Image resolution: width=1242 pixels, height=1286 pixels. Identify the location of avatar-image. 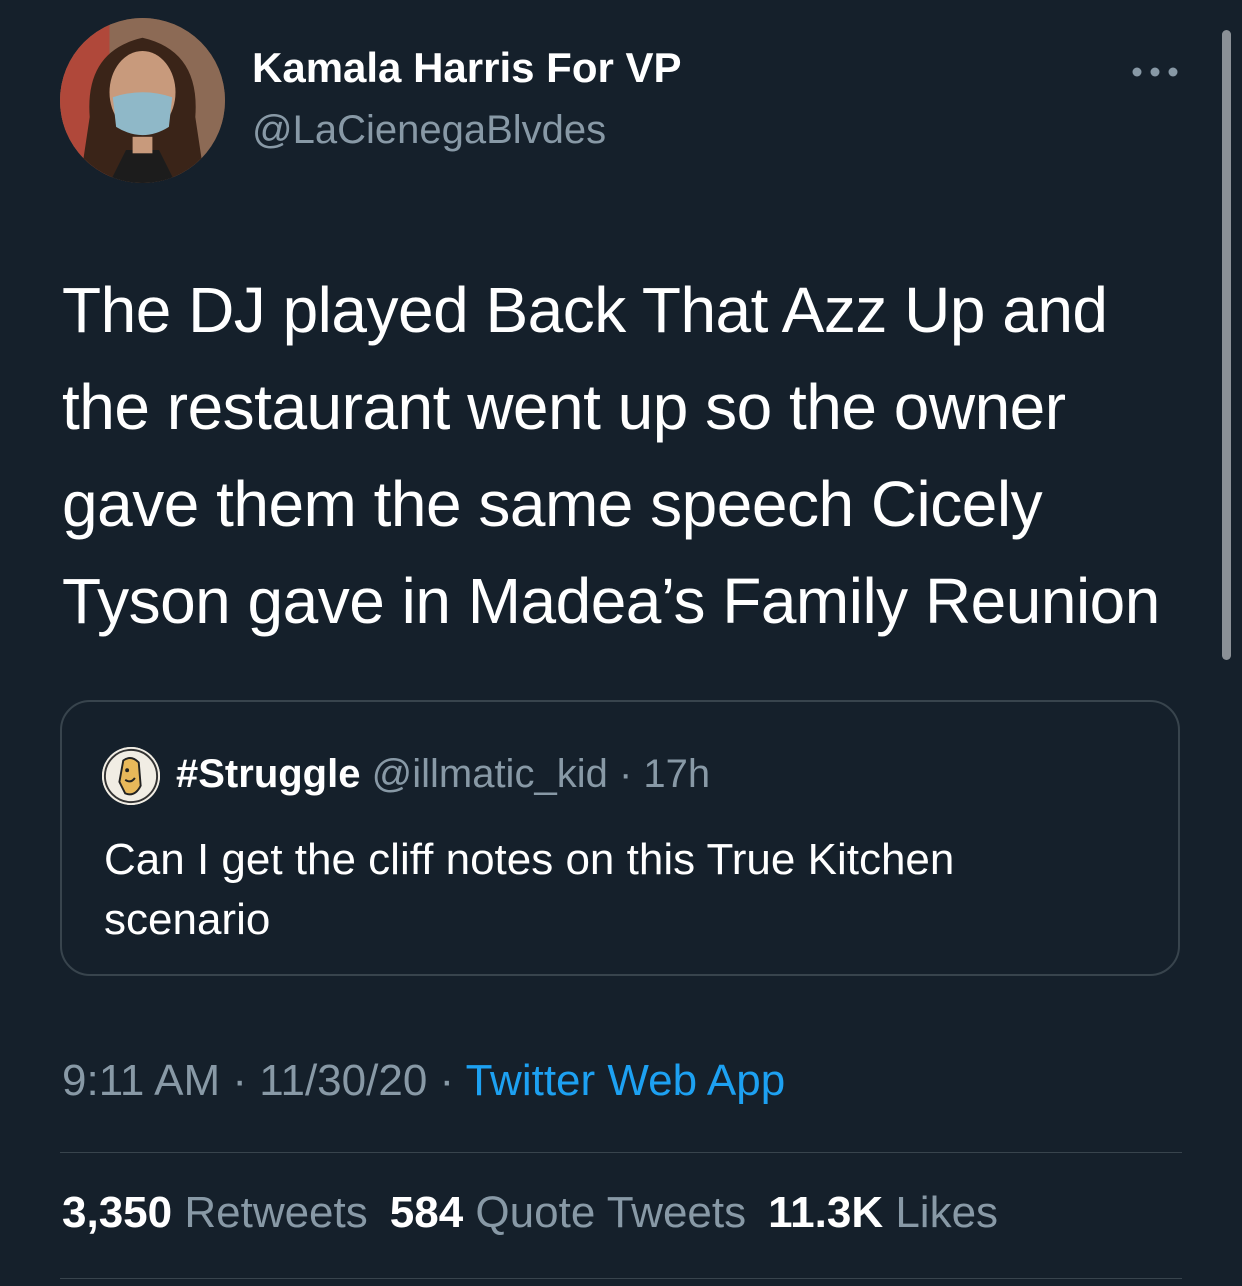
(142, 100).